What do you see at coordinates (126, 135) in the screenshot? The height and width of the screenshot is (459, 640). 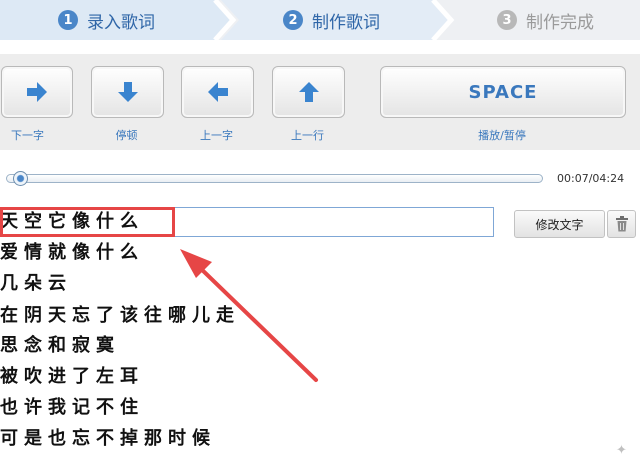 I see `pause-label: 停顿` at bounding box center [126, 135].